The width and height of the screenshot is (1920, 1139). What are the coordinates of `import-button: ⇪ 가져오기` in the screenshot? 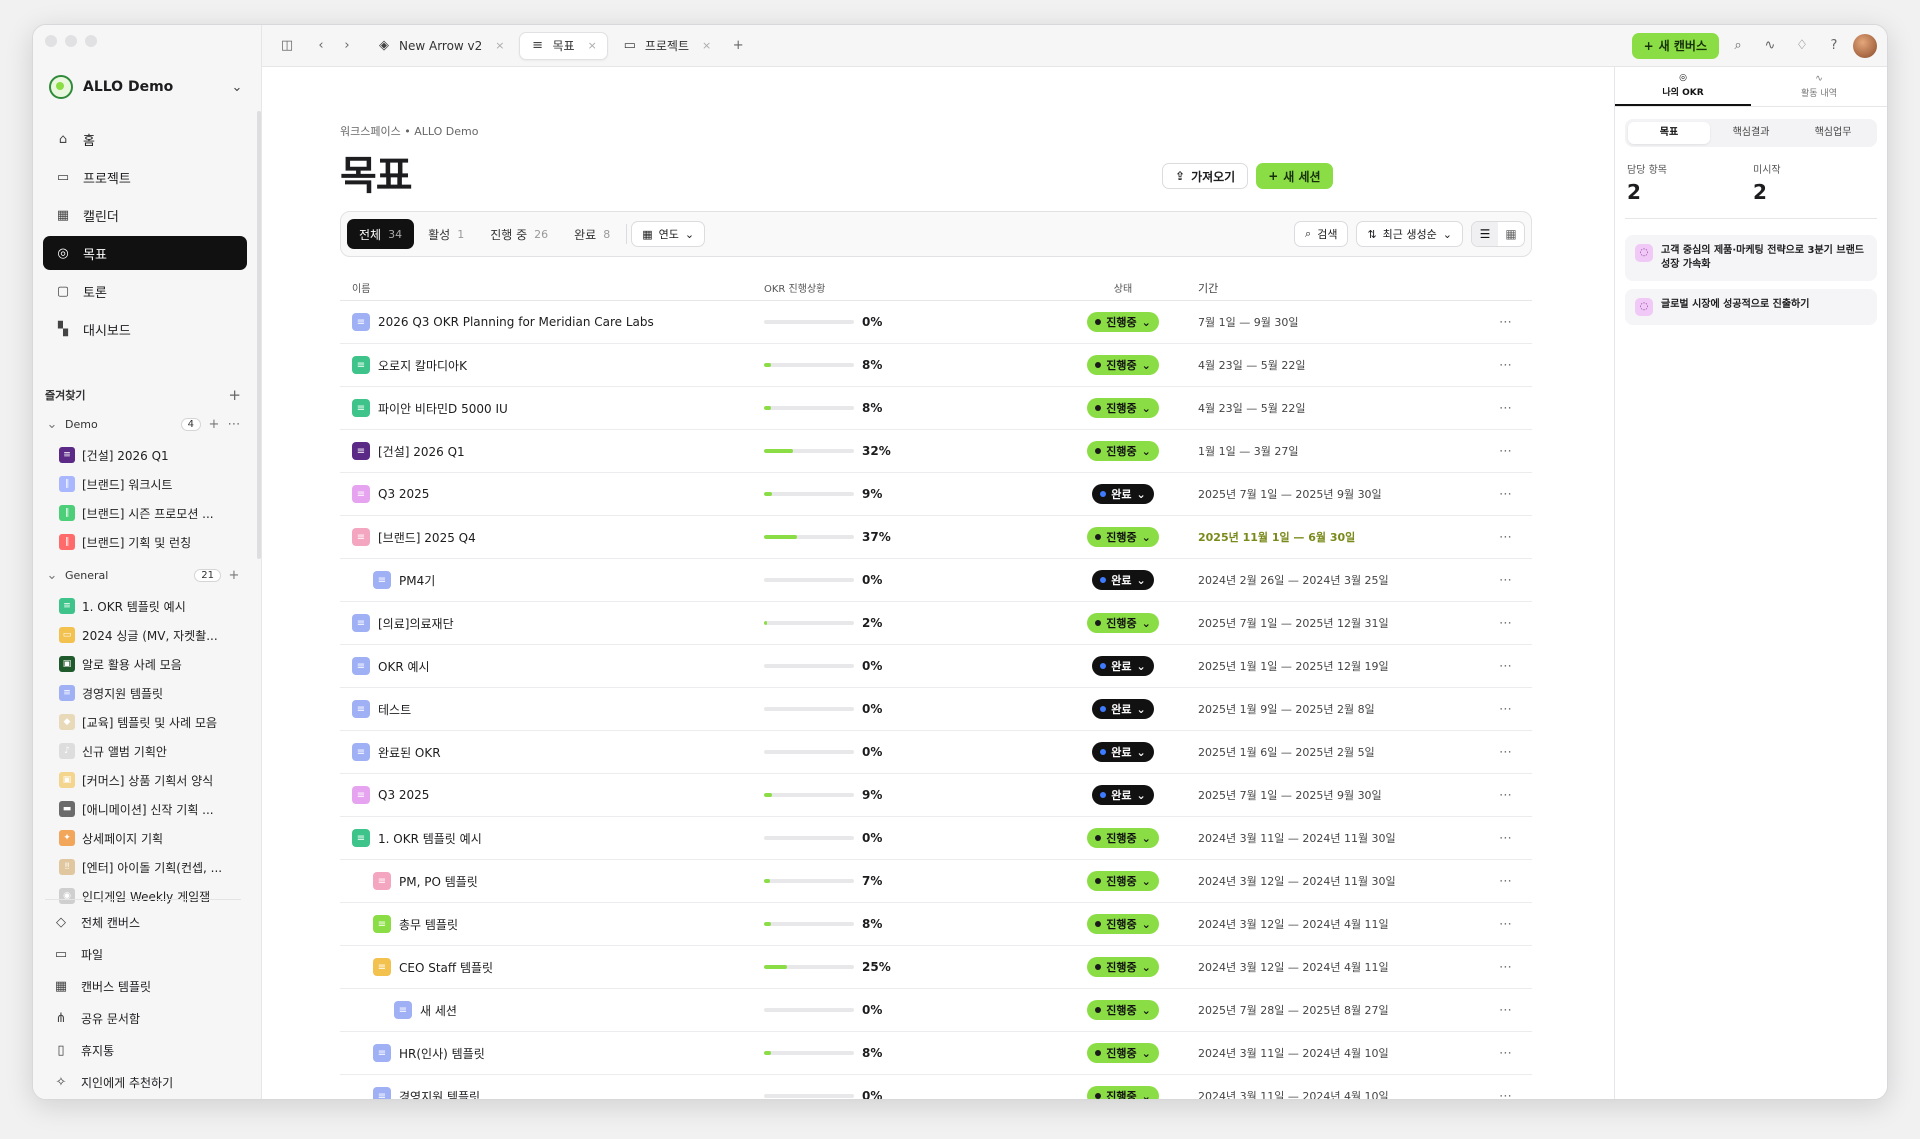 It's located at (1205, 176).